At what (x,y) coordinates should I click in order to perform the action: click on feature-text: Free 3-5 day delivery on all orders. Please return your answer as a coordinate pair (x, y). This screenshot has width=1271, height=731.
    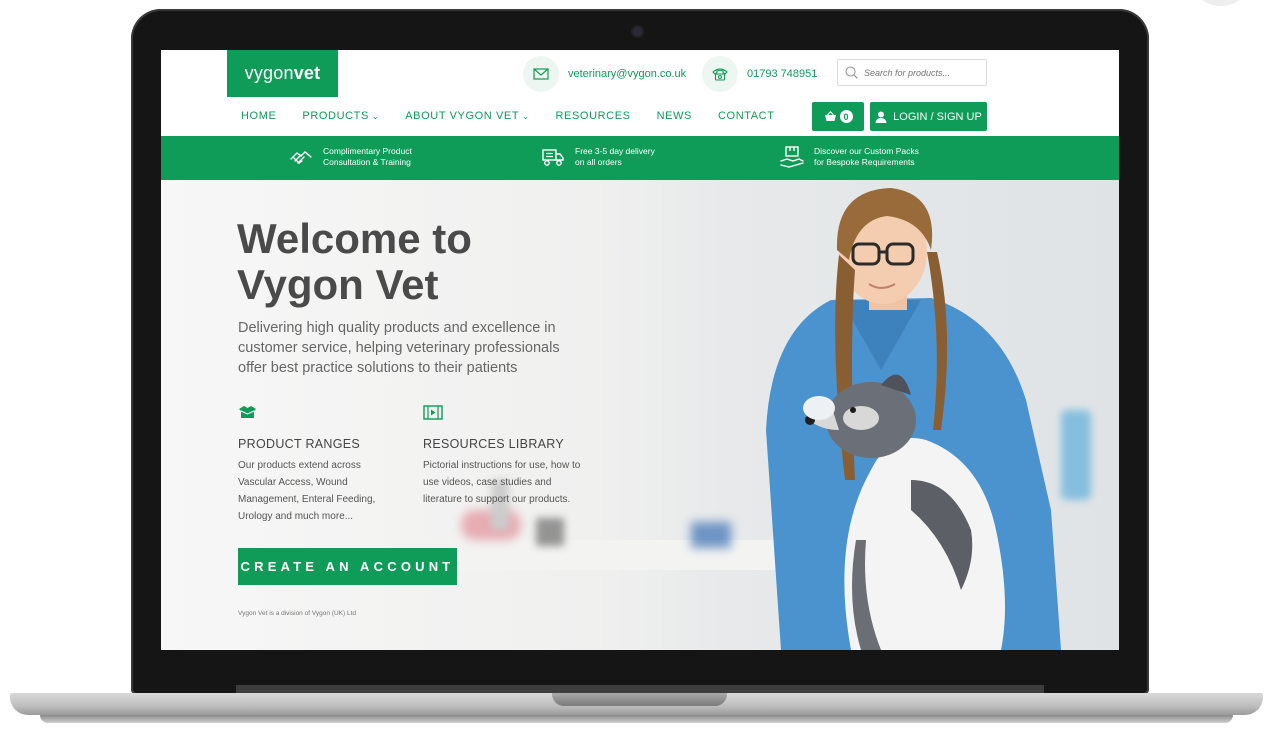
    Looking at the image, I should click on (615, 157).